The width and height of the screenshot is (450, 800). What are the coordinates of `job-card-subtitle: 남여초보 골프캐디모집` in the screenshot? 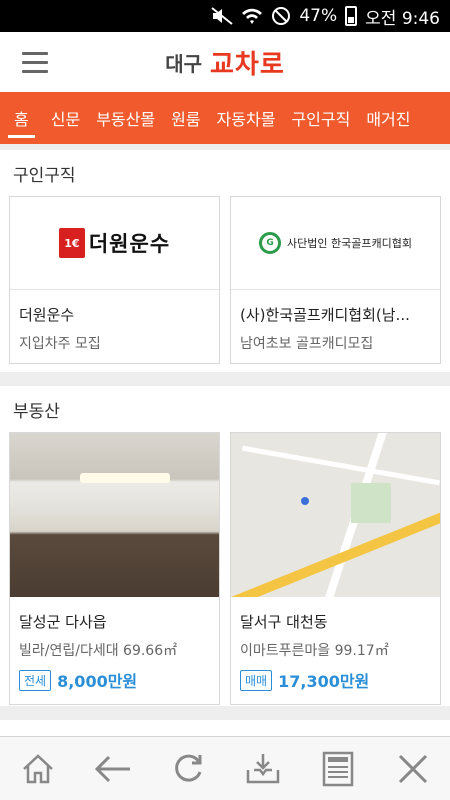 It's located at (307, 344).